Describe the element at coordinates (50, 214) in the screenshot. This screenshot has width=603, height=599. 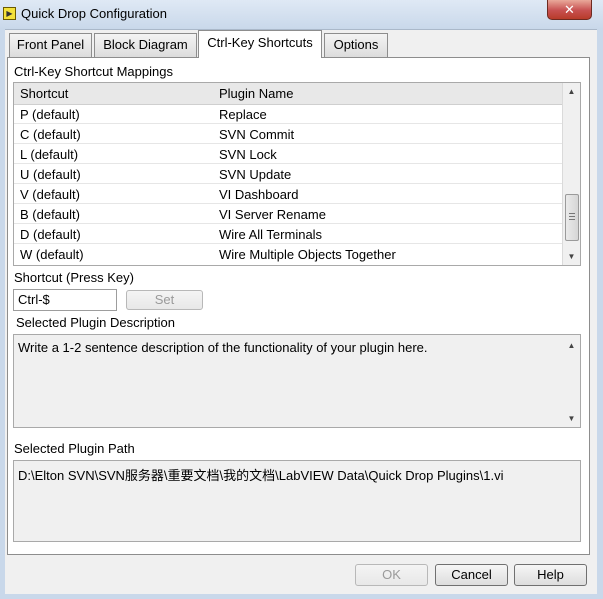
I see `cell-shortcut: B (default)` at that location.